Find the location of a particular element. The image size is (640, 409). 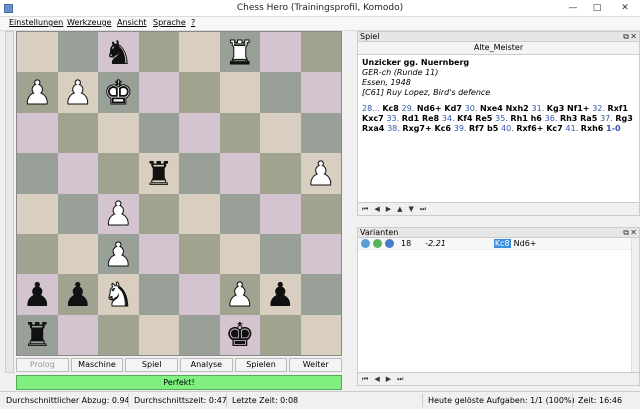

menu-einstellungen: Einstellungen is located at coordinates (36, 22).